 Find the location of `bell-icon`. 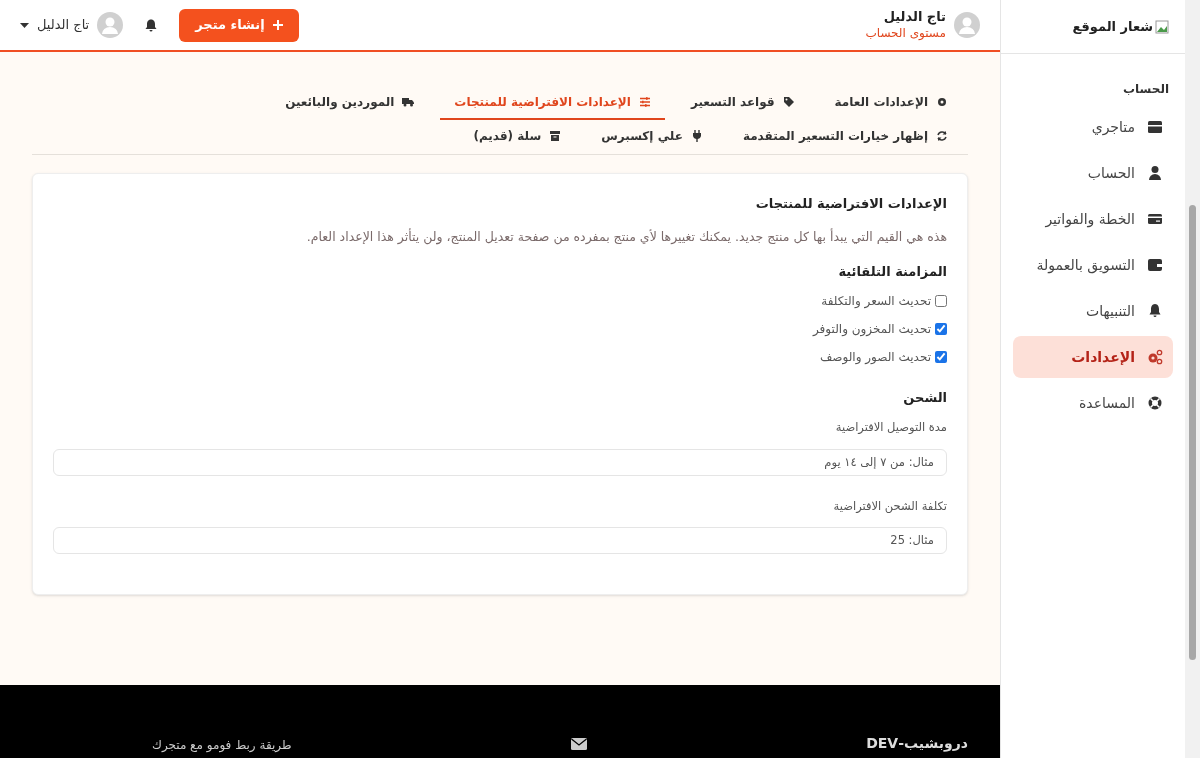

bell-icon is located at coordinates (1155, 311).